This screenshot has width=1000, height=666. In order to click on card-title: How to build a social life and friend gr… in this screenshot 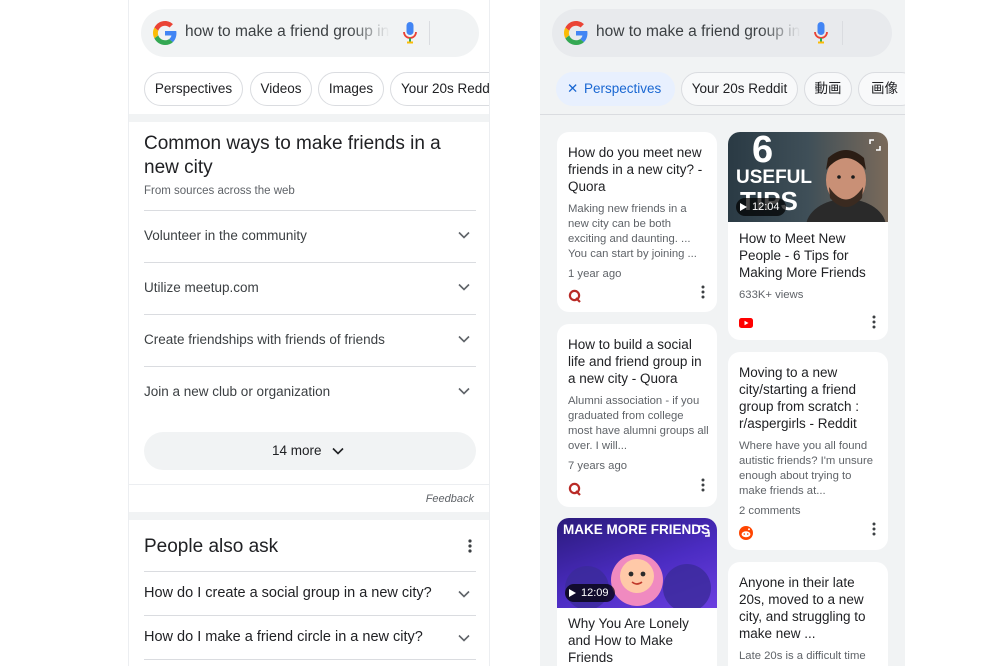, I will do `click(639, 361)`.